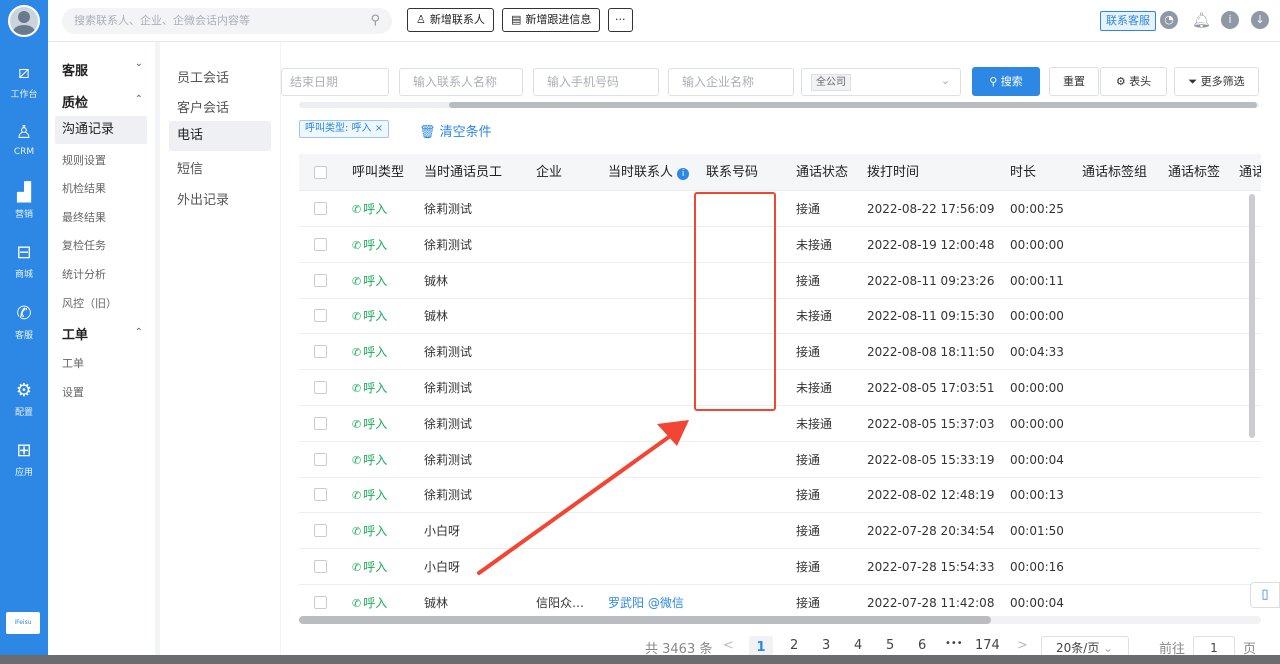 The image size is (1280, 664). I want to click on rail-item-apps: ⊞ 应用, so click(24, 465).